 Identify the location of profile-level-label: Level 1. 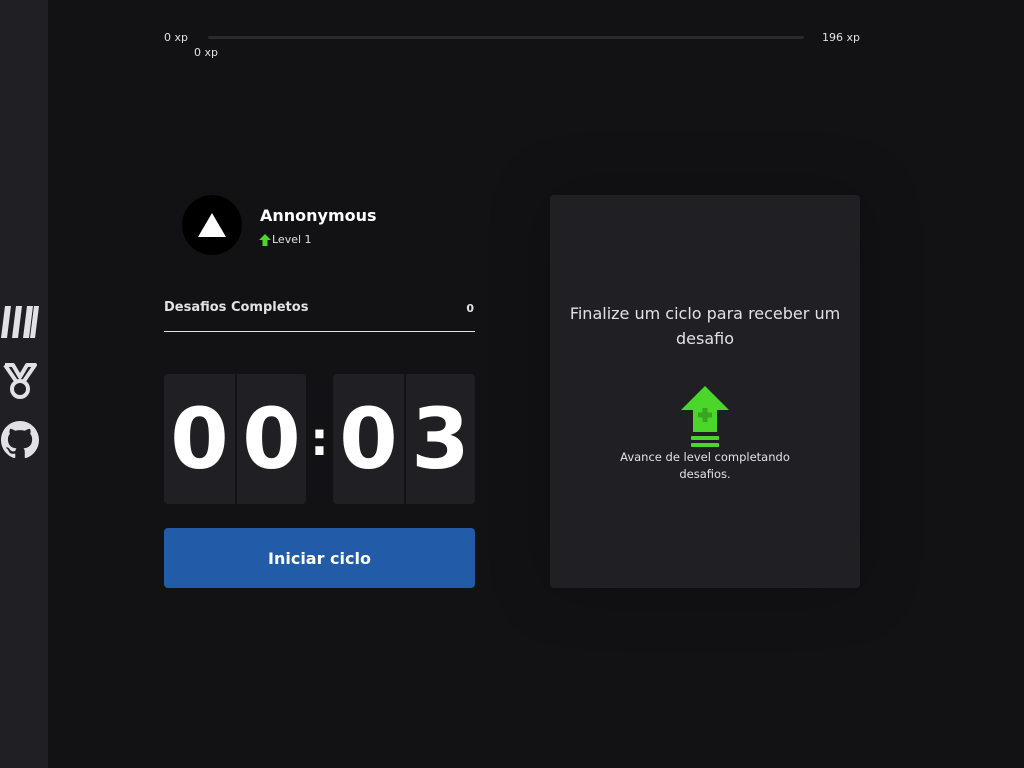
(292, 239).